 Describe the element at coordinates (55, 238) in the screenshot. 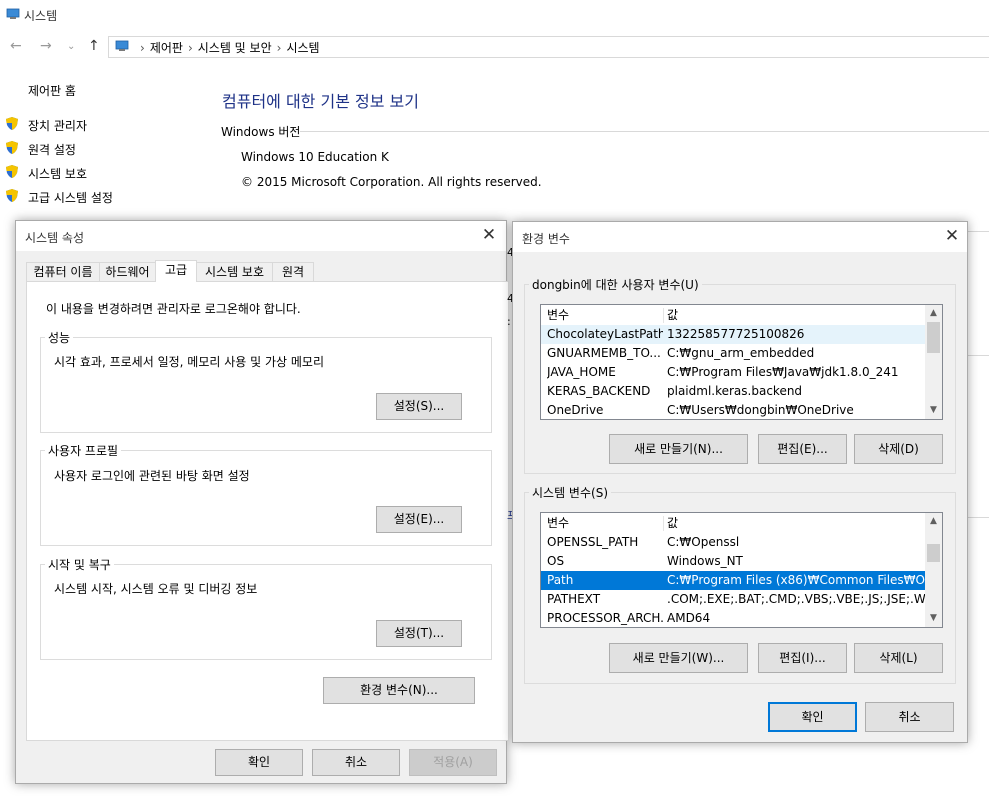

I see `dialog-title: 시스템 속성` at that location.